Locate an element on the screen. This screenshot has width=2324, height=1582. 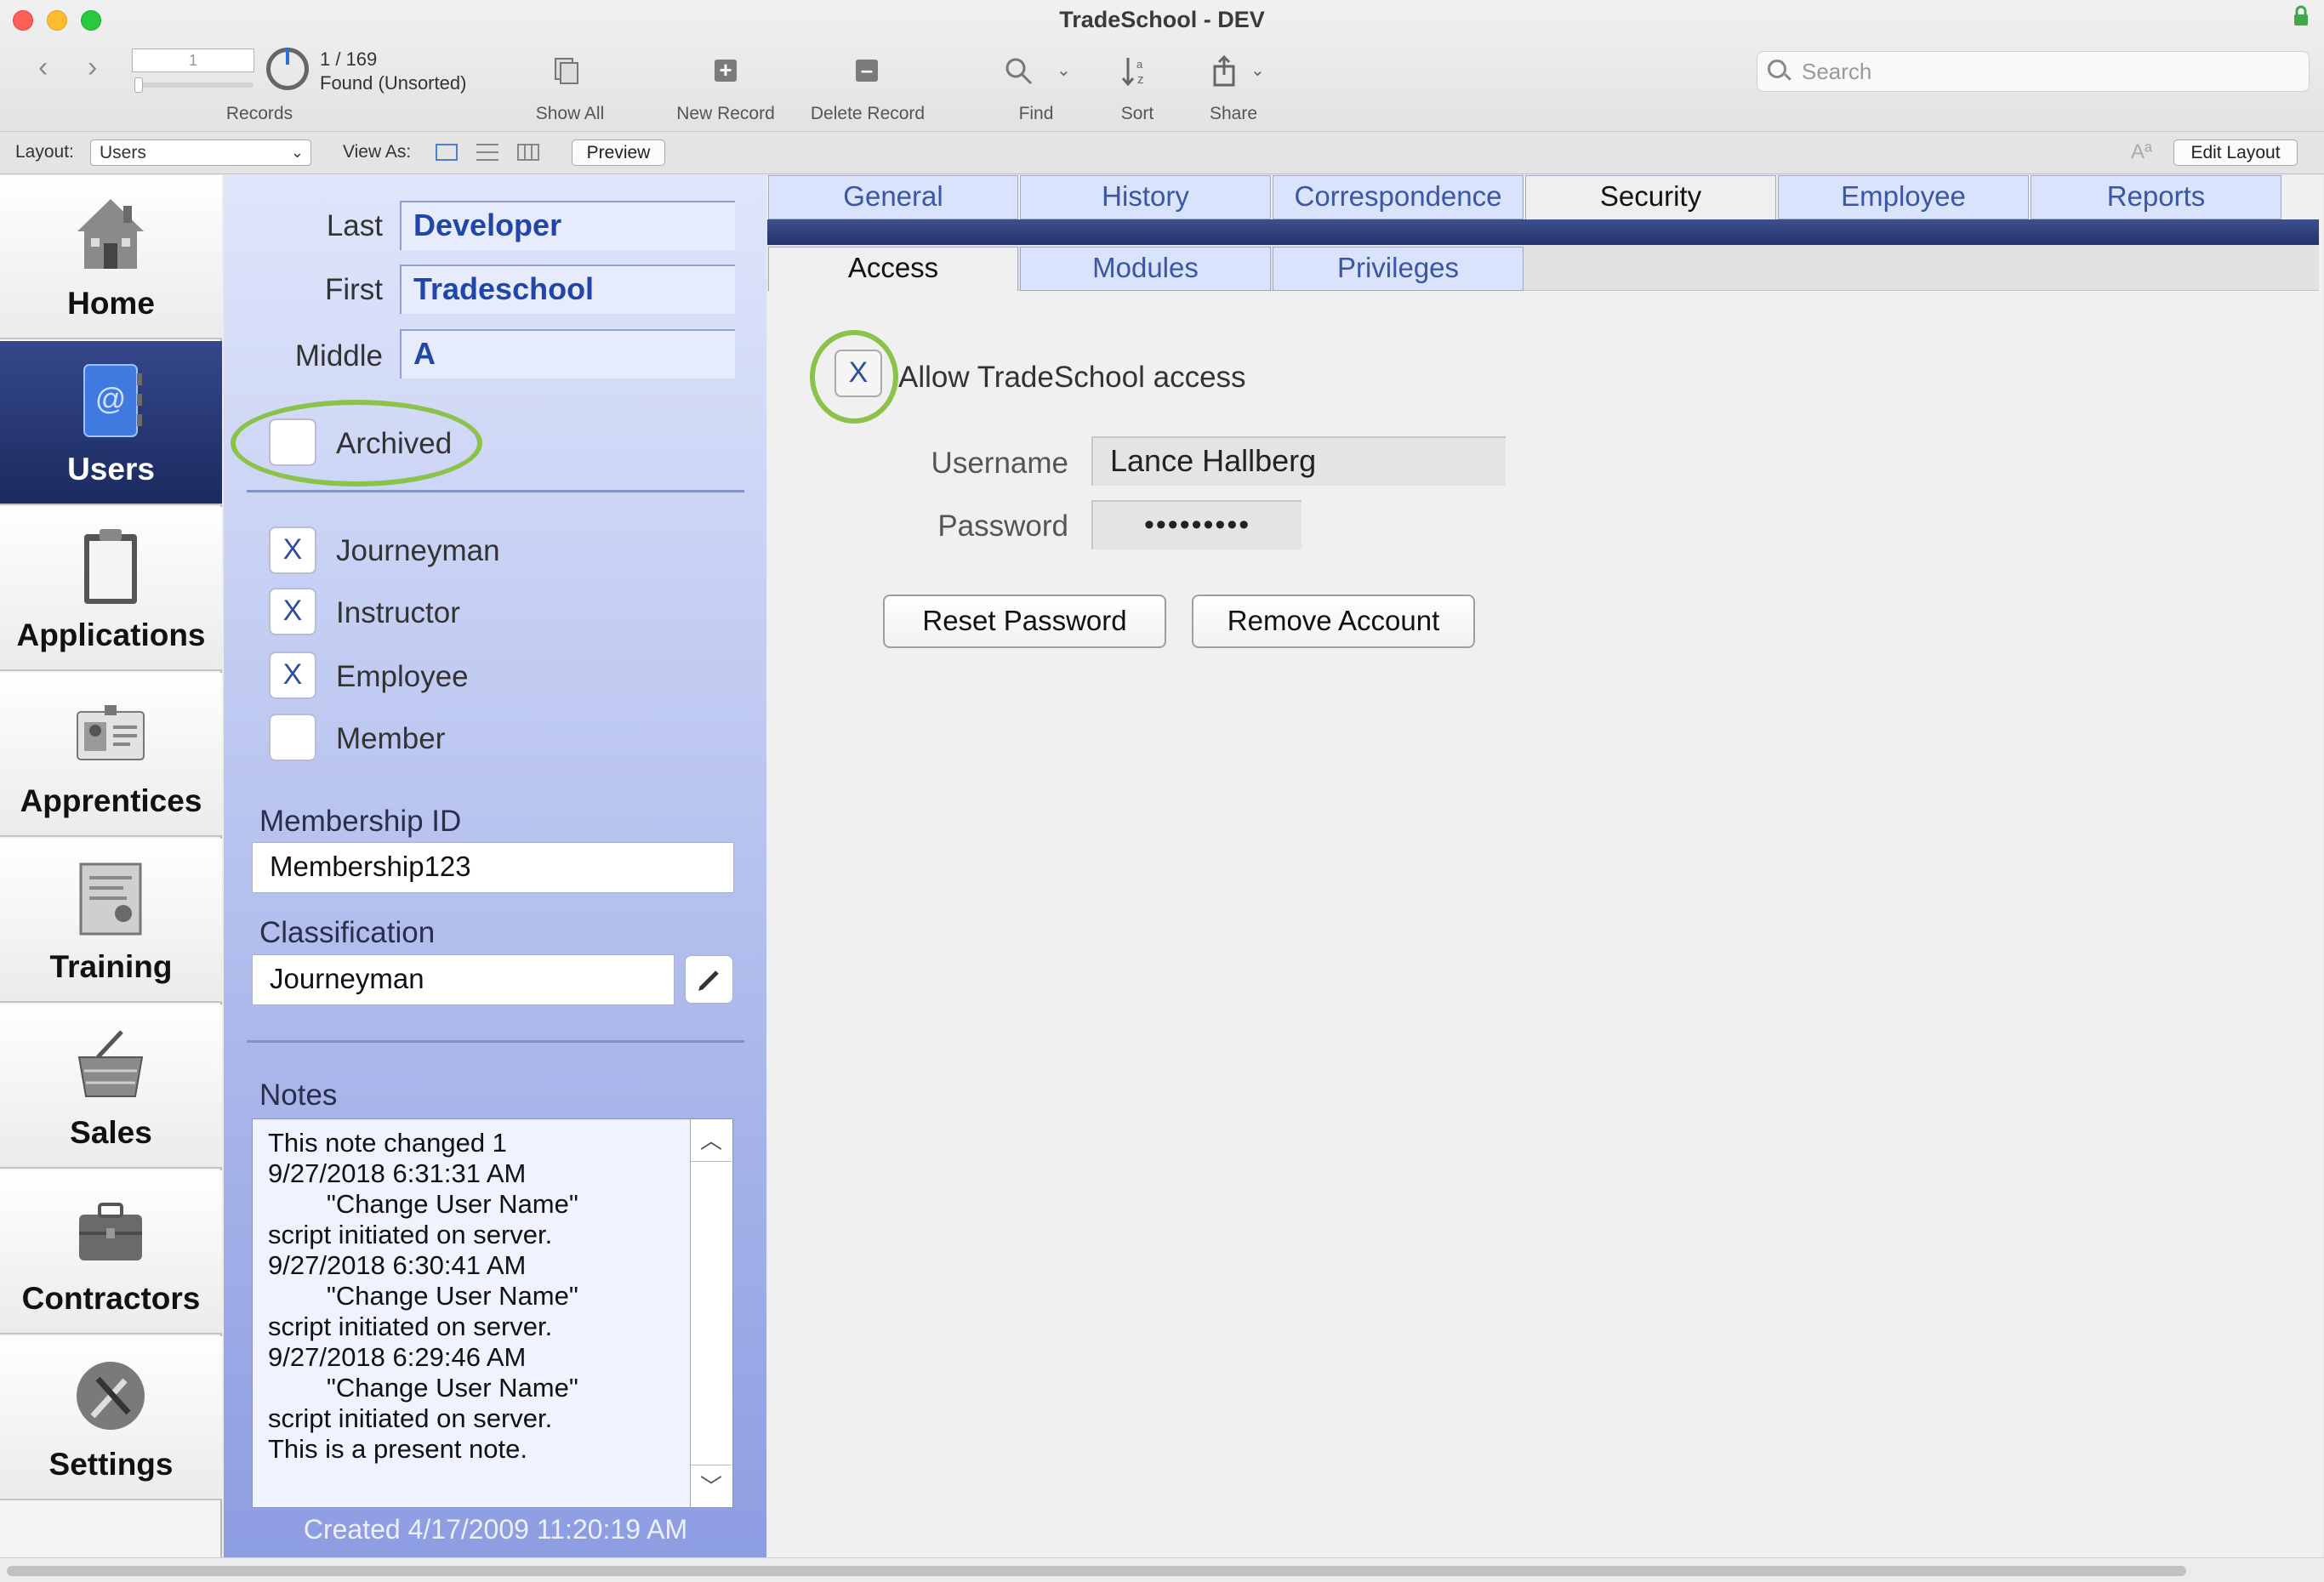
records-pie-icon is located at coordinates (287, 69).